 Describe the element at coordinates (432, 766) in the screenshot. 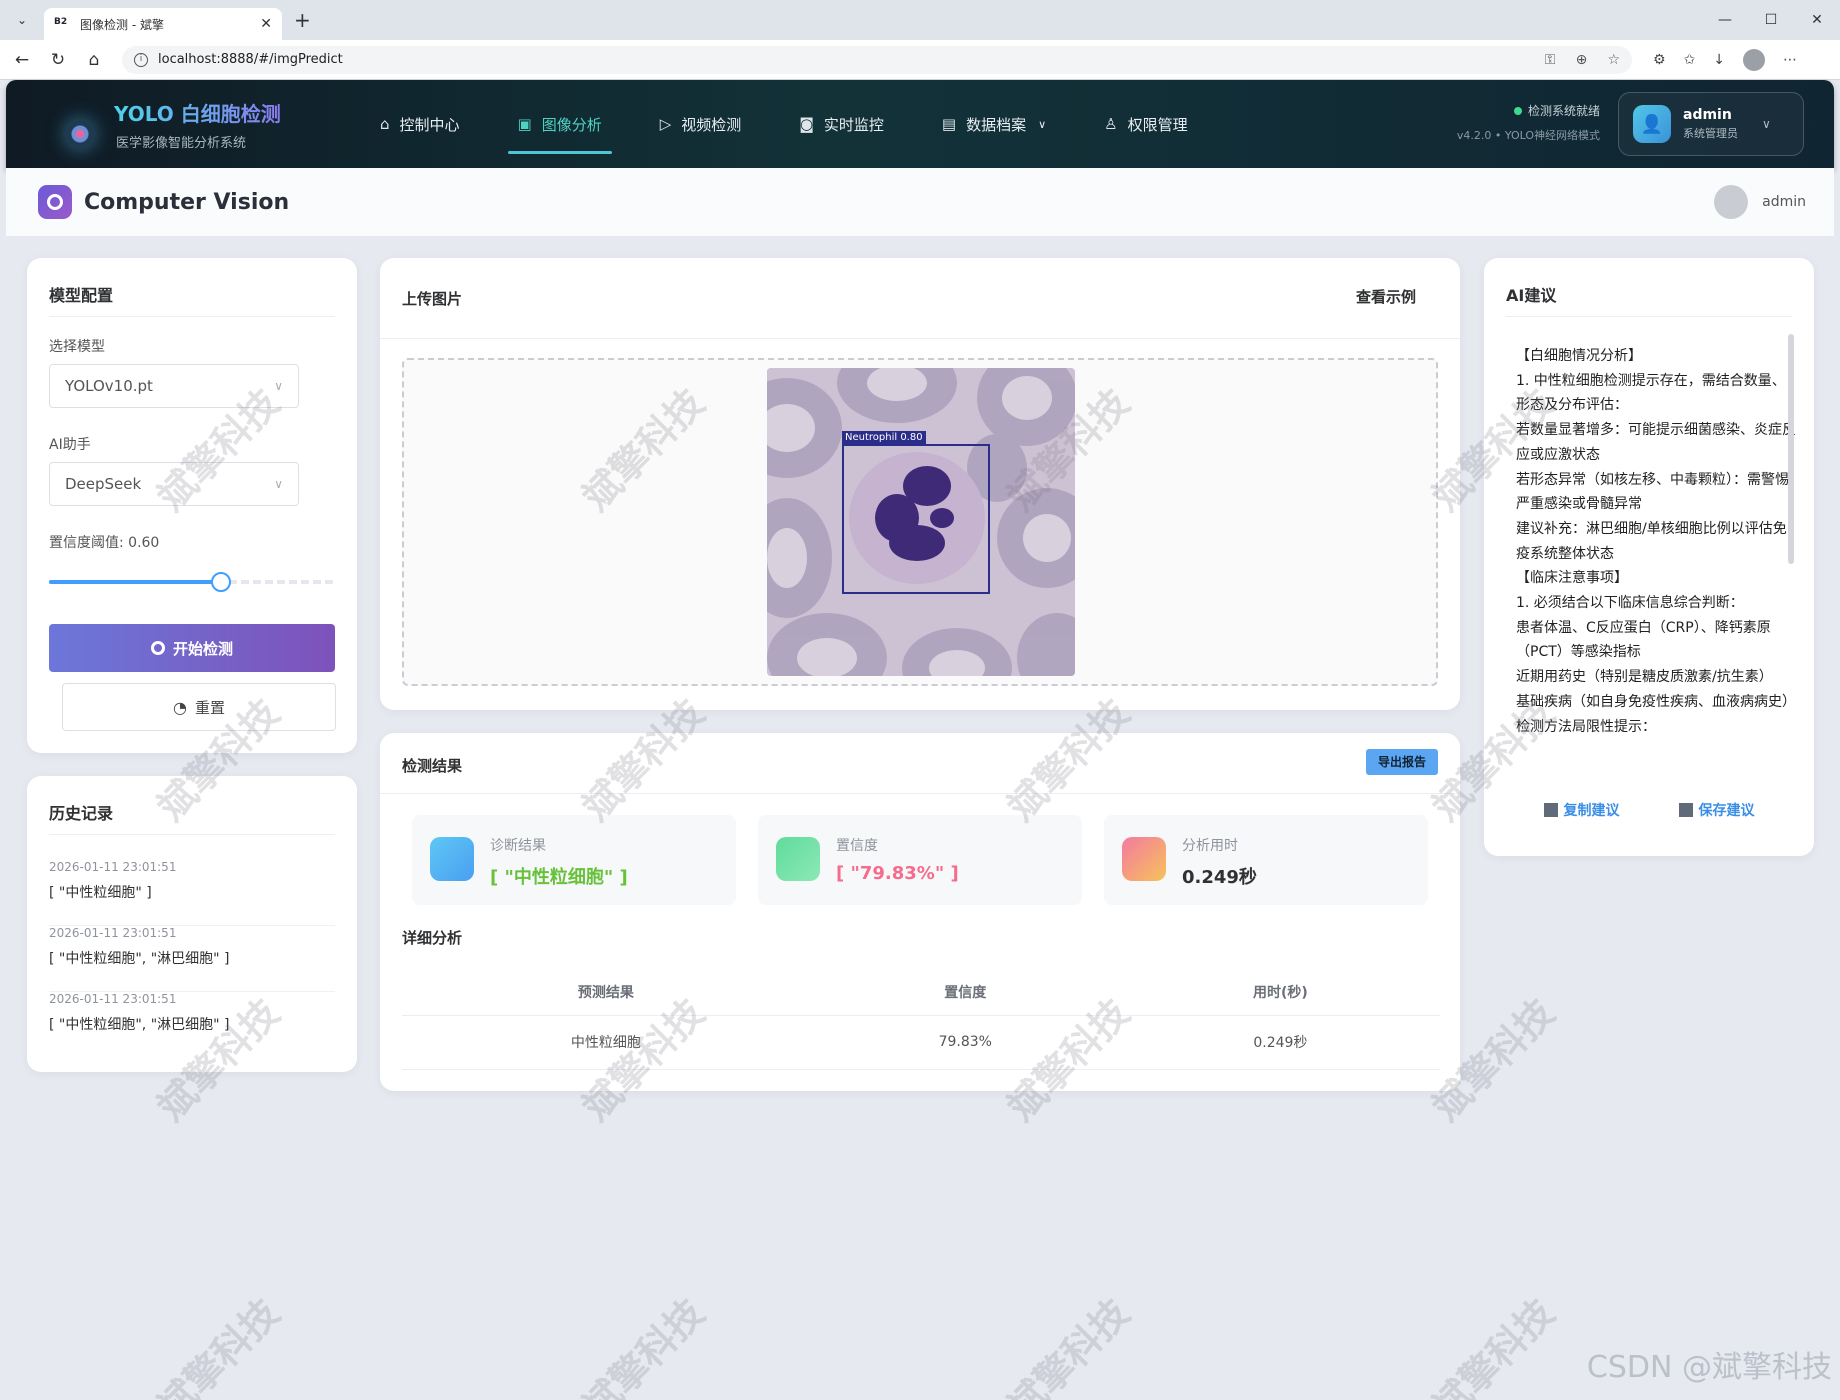

I see `results-title: 检测结果` at that location.